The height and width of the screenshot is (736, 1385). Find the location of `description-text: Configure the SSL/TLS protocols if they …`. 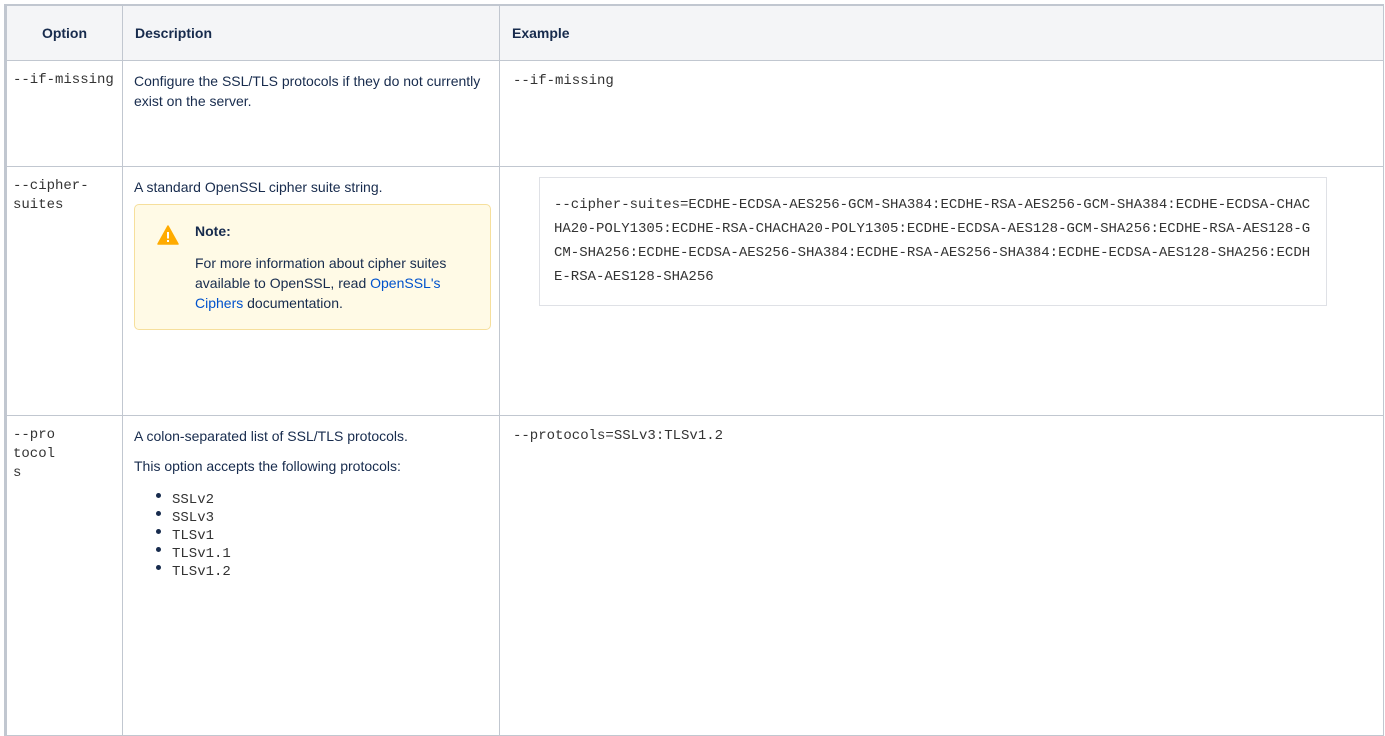

description-text: Configure the SSL/TLS protocols if they … is located at coordinates (307, 91).